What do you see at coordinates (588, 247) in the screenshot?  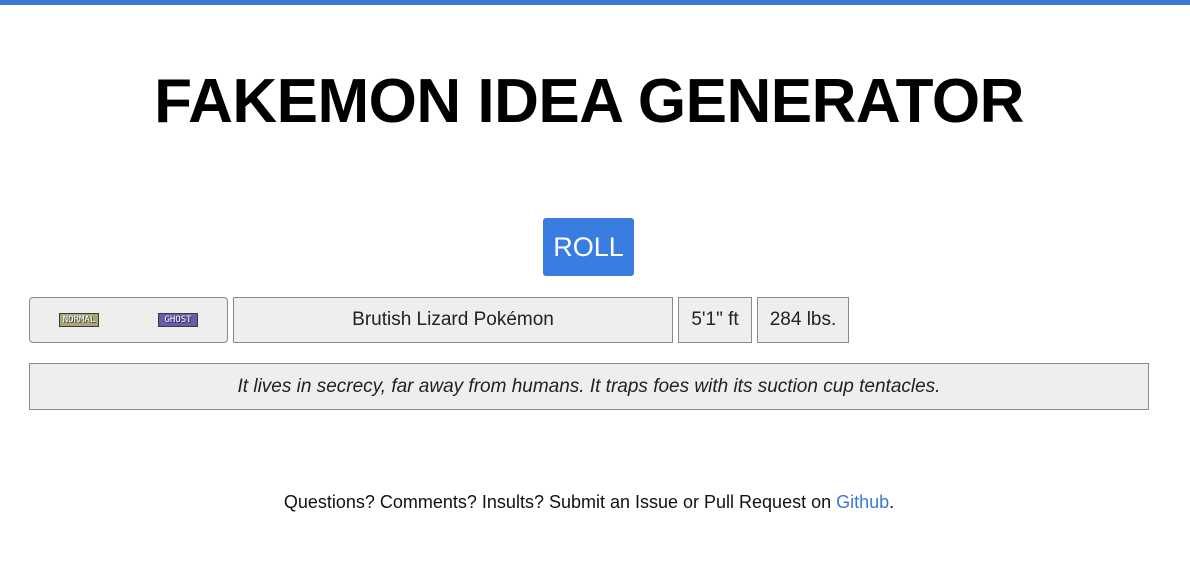 I see `roll-button: ROLL` at bounding box center [588, 247].